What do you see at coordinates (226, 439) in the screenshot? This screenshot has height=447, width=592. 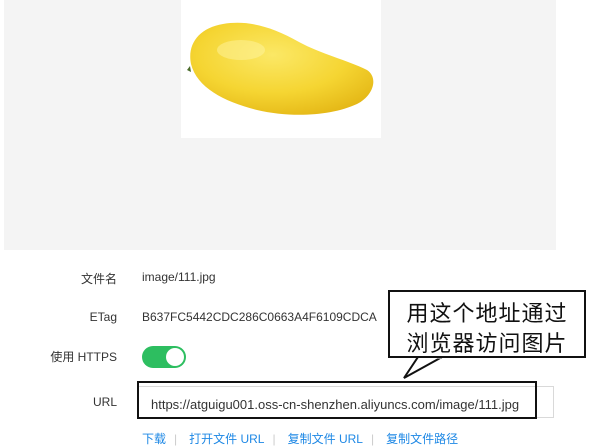 I see `open-url-link: 打开文件 URL` at bounding box center [226, 439].